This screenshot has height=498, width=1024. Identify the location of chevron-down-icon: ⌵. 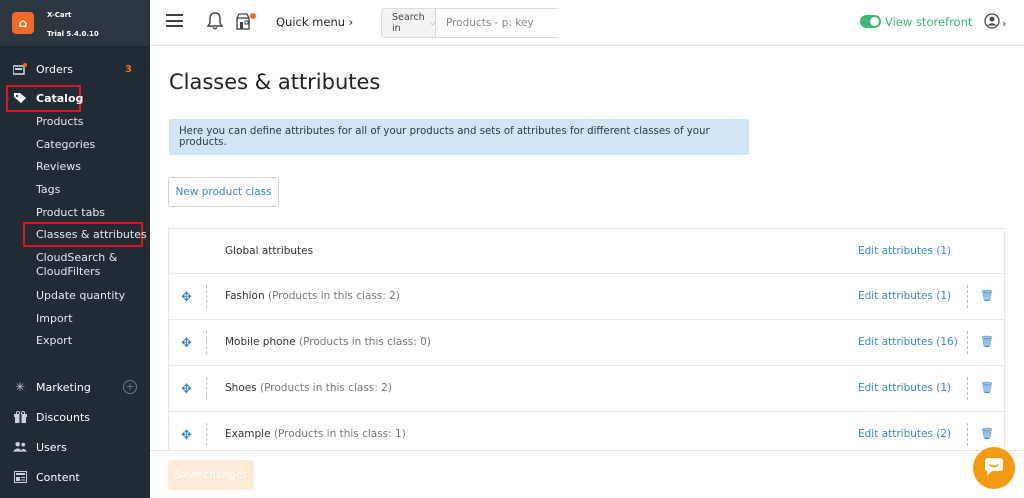
(432, 22).